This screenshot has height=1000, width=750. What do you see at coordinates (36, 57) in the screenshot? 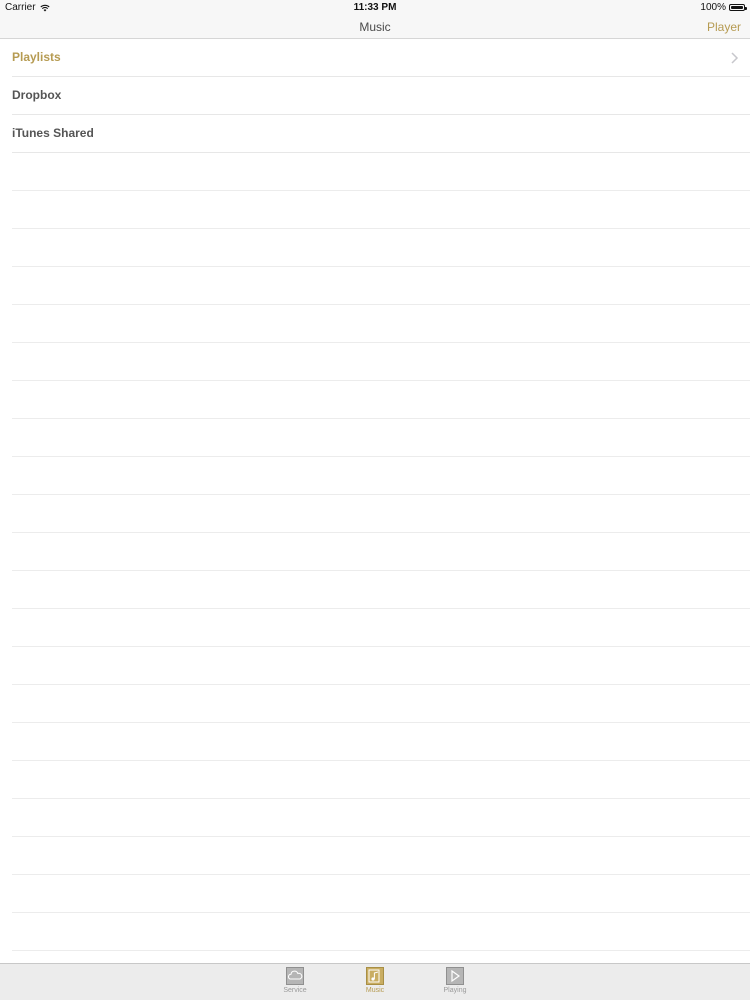
I see `list-item-label: Playlists` at bounding box center [36, 57].